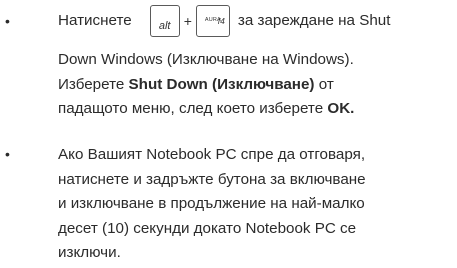 The height and width of the screenshot is (268, 457). What do you see at coordinates (89, 252) in the screenshot?
I see `text-line: изключи.` at bounding box center [89, 252].